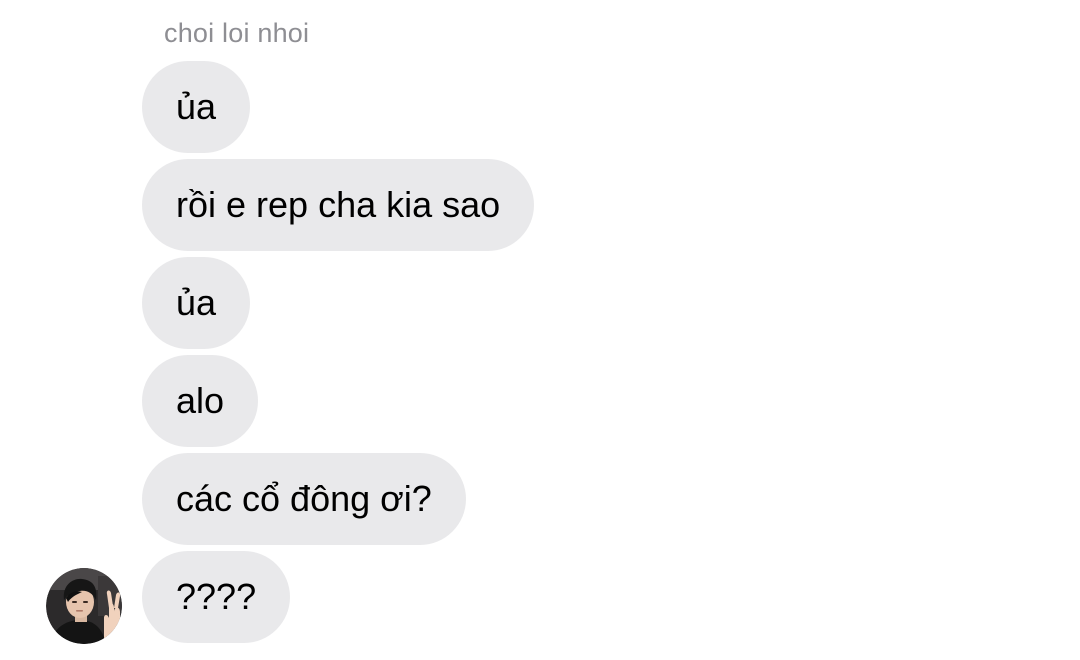 The width and height of the screenshot is (1080, 660). What do you see at coordinates (304, 499) in the screenshot?
I see `message-bubble: các cổ đông ơi?` at bounding box center [304, 499].